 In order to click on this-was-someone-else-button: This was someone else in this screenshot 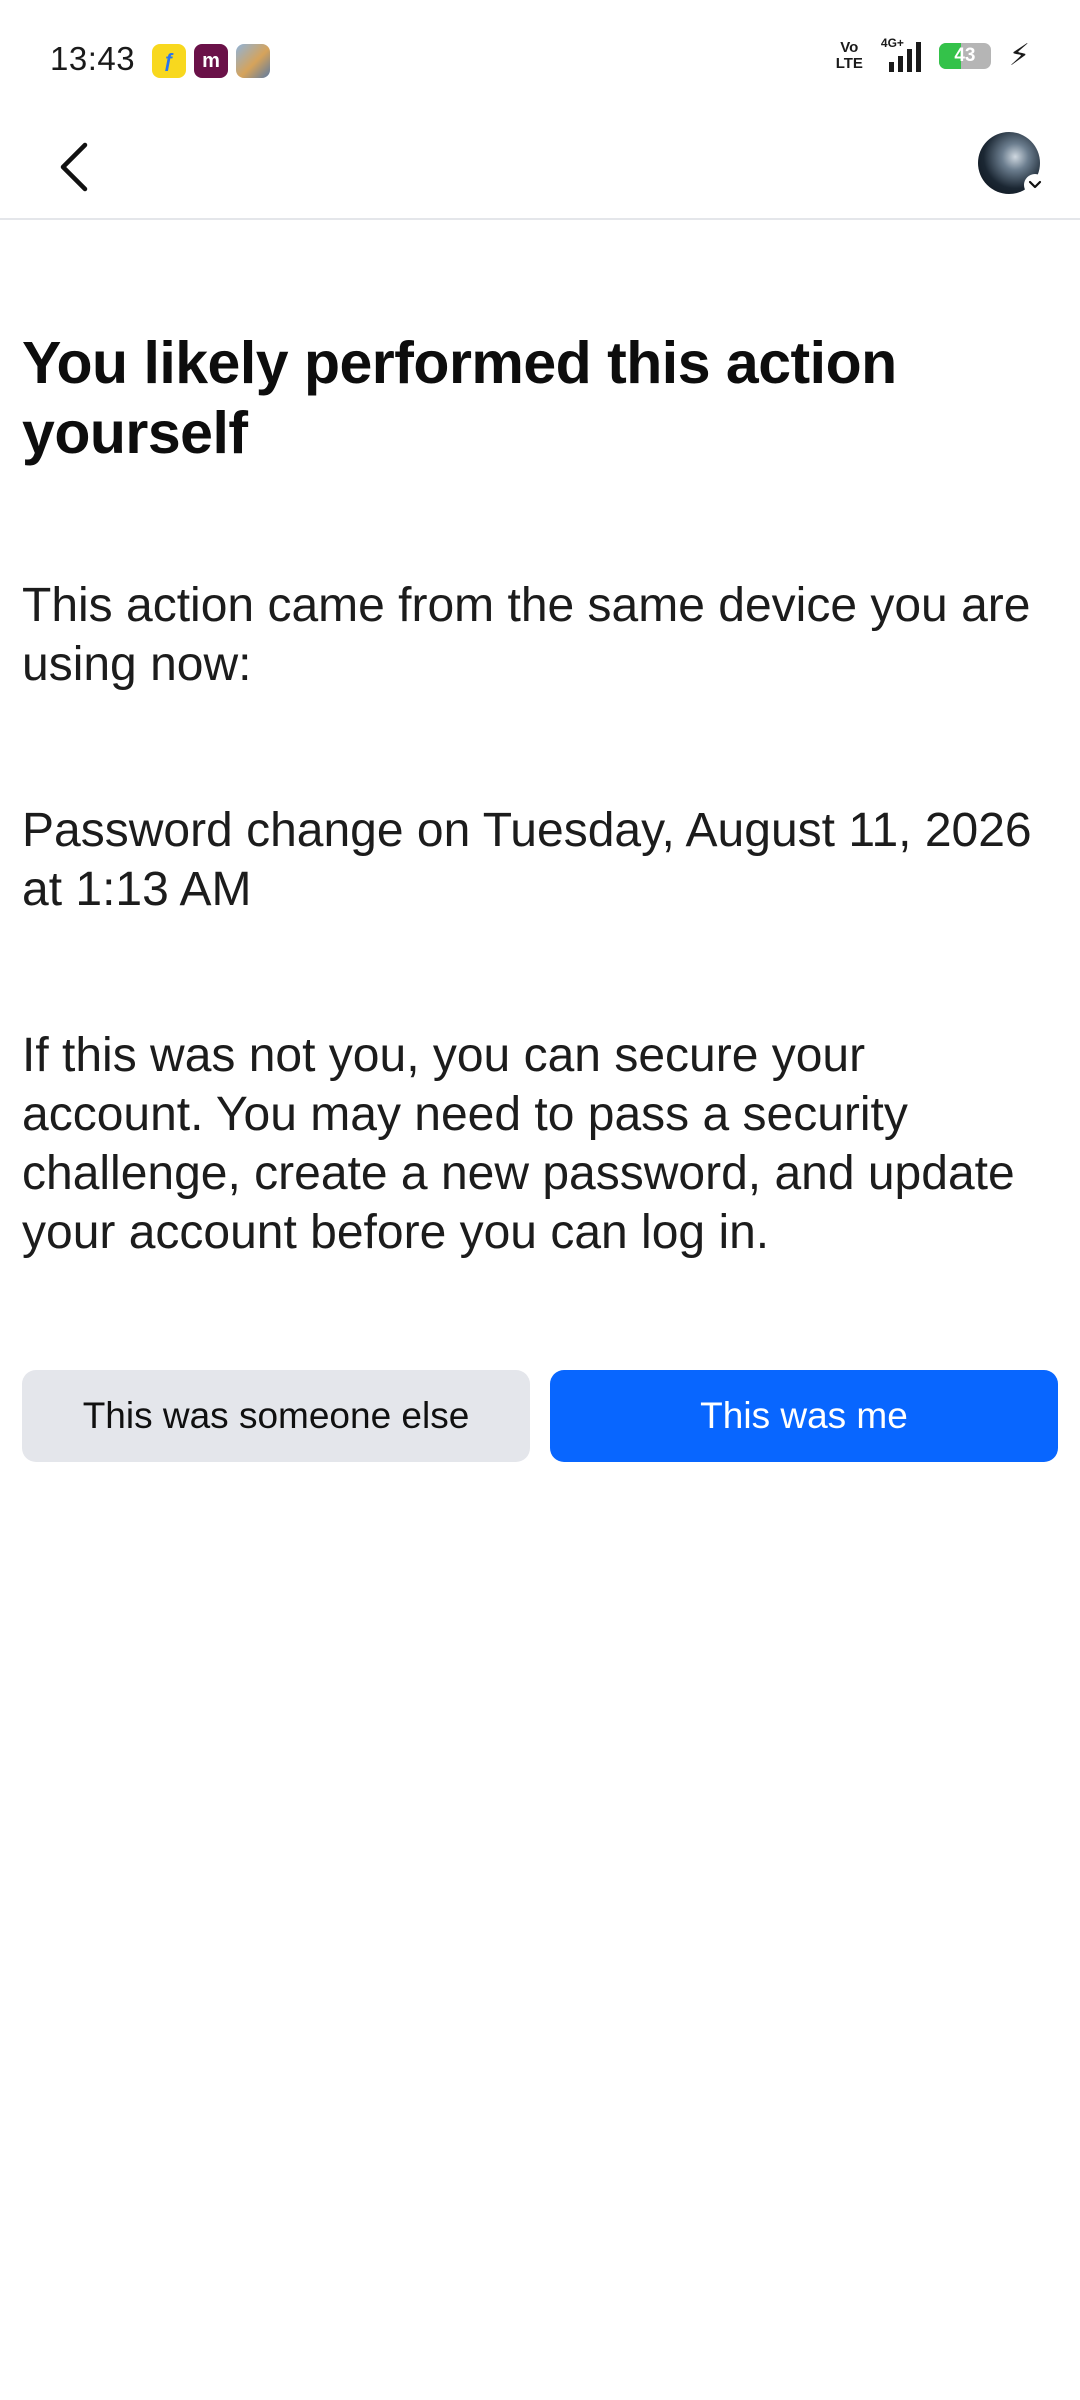, I will do `click(276, 1416)`.